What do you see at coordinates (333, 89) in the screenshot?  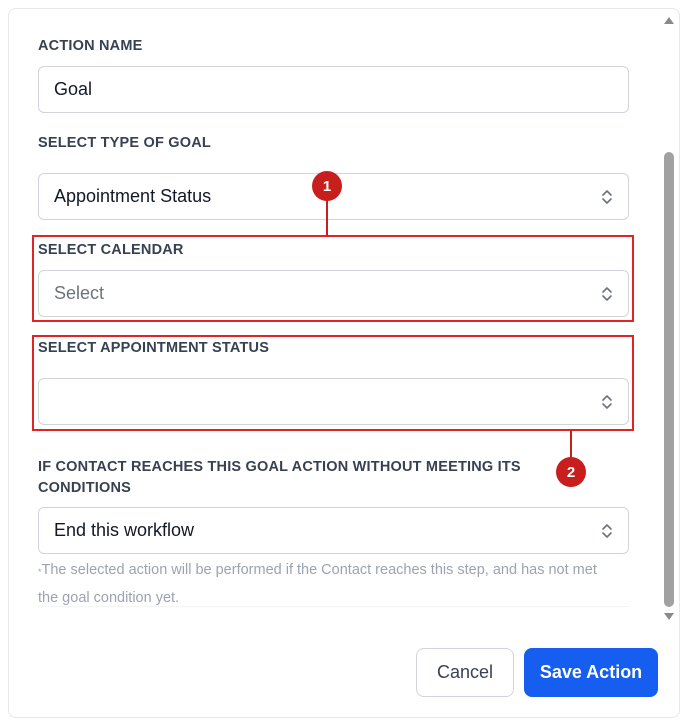 I see `action-name-input: Goal` at bounding box center [333, 89].